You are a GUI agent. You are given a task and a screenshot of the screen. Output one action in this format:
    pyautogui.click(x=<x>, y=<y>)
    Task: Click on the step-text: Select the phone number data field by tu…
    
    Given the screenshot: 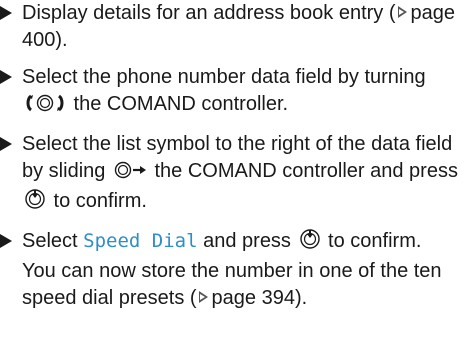 What is the action you would take?
    pyautogui.click(x=224, y=77)
    